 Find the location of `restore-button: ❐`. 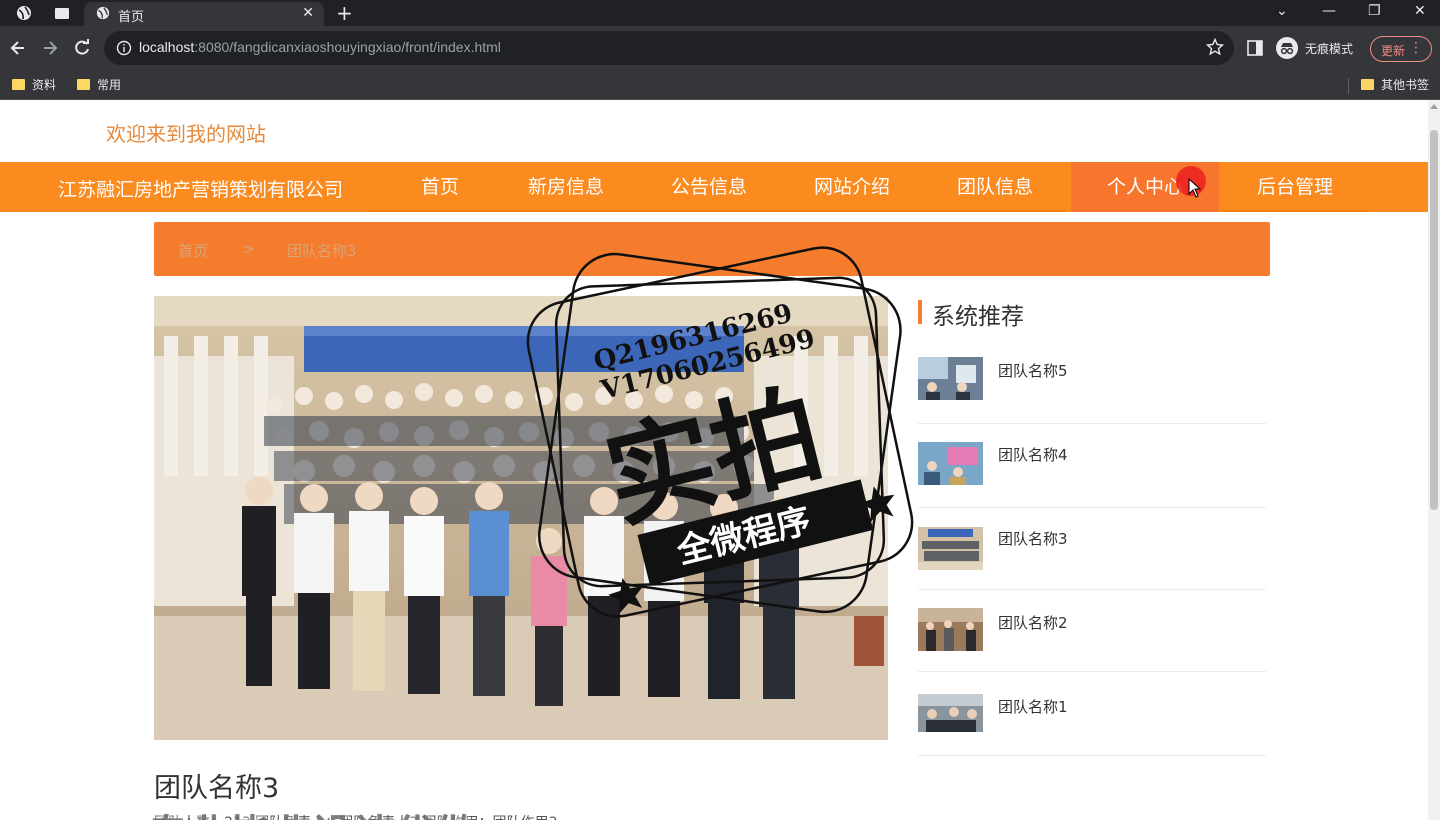

restore-button: ❐ is located at coordinates (1374, 11).